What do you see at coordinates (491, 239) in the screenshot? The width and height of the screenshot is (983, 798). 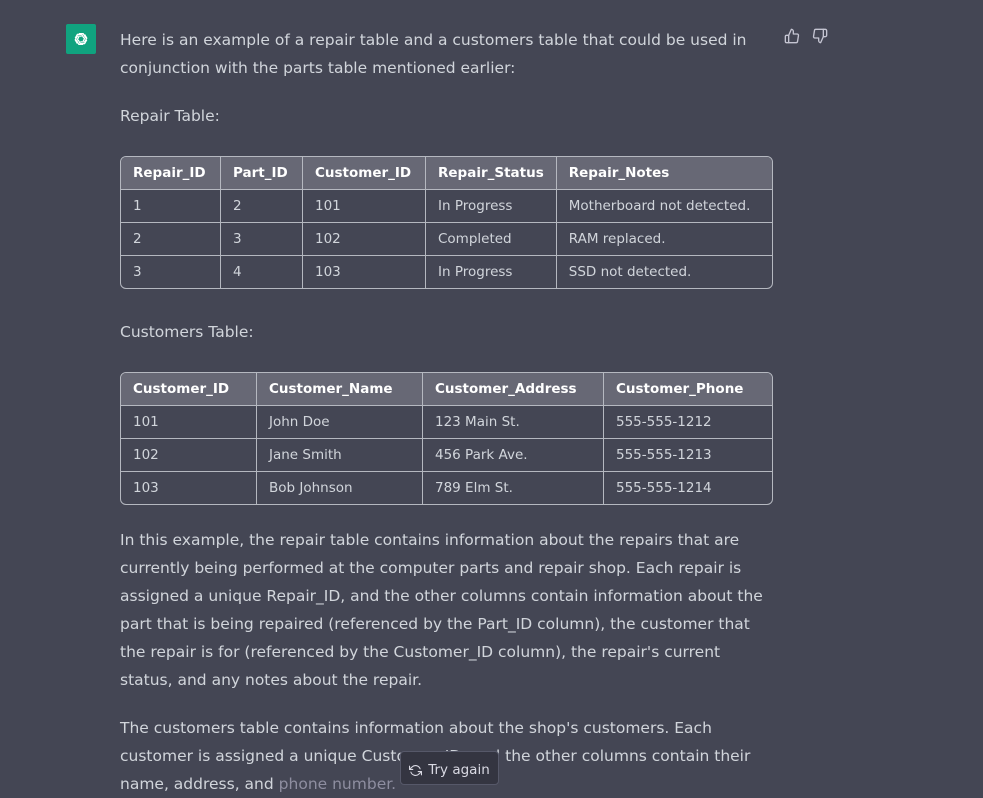 I see `table-cell: Completed` at bounding box center [491, 239].